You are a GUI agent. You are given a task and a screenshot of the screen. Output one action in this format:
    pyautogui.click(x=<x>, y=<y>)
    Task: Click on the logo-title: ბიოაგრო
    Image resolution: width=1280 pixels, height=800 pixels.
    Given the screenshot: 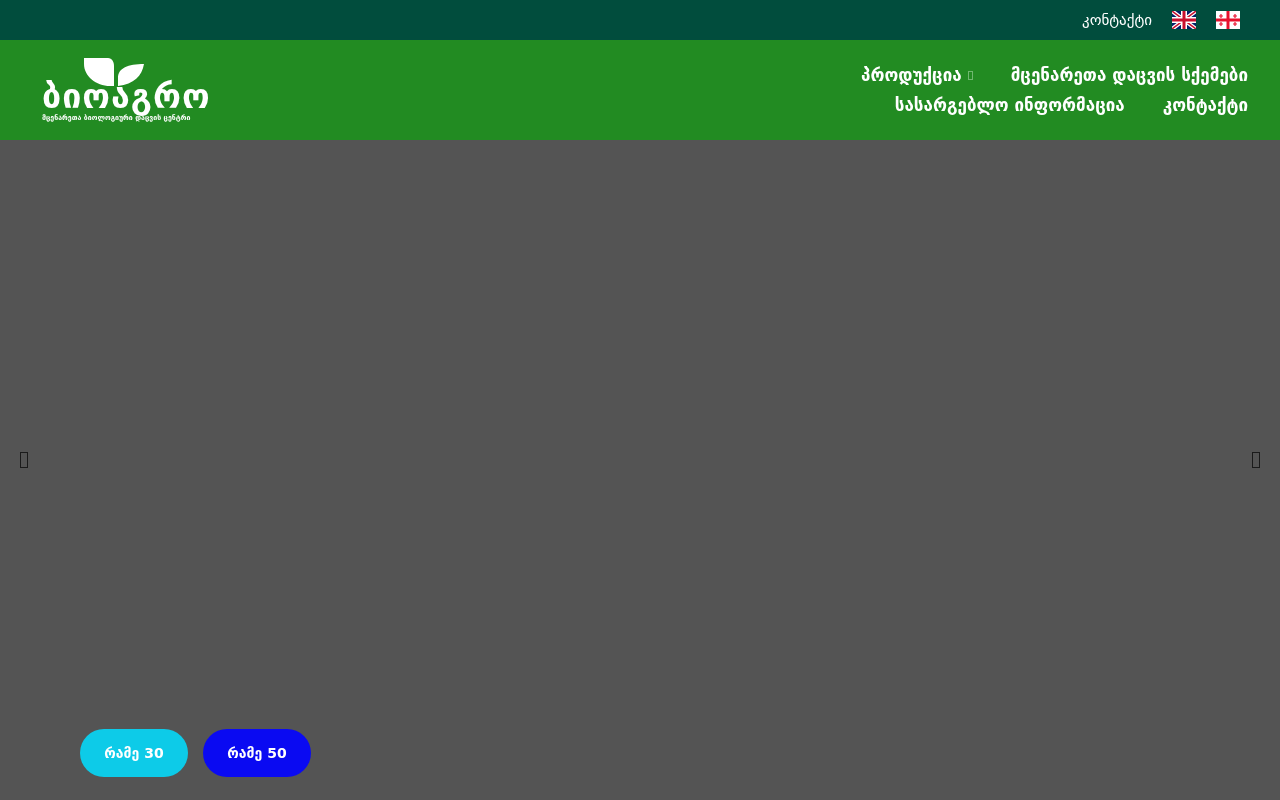 What is the action you would take?
    pyautogui.click(x=126, y=96)
    